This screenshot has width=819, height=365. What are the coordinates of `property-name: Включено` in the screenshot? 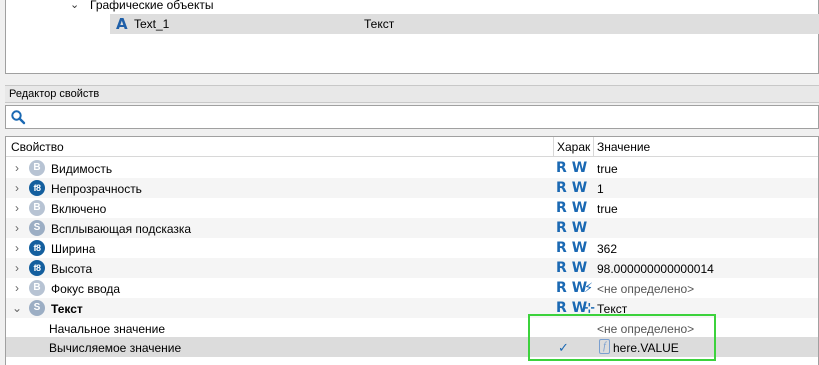 It's located at (79, 209).